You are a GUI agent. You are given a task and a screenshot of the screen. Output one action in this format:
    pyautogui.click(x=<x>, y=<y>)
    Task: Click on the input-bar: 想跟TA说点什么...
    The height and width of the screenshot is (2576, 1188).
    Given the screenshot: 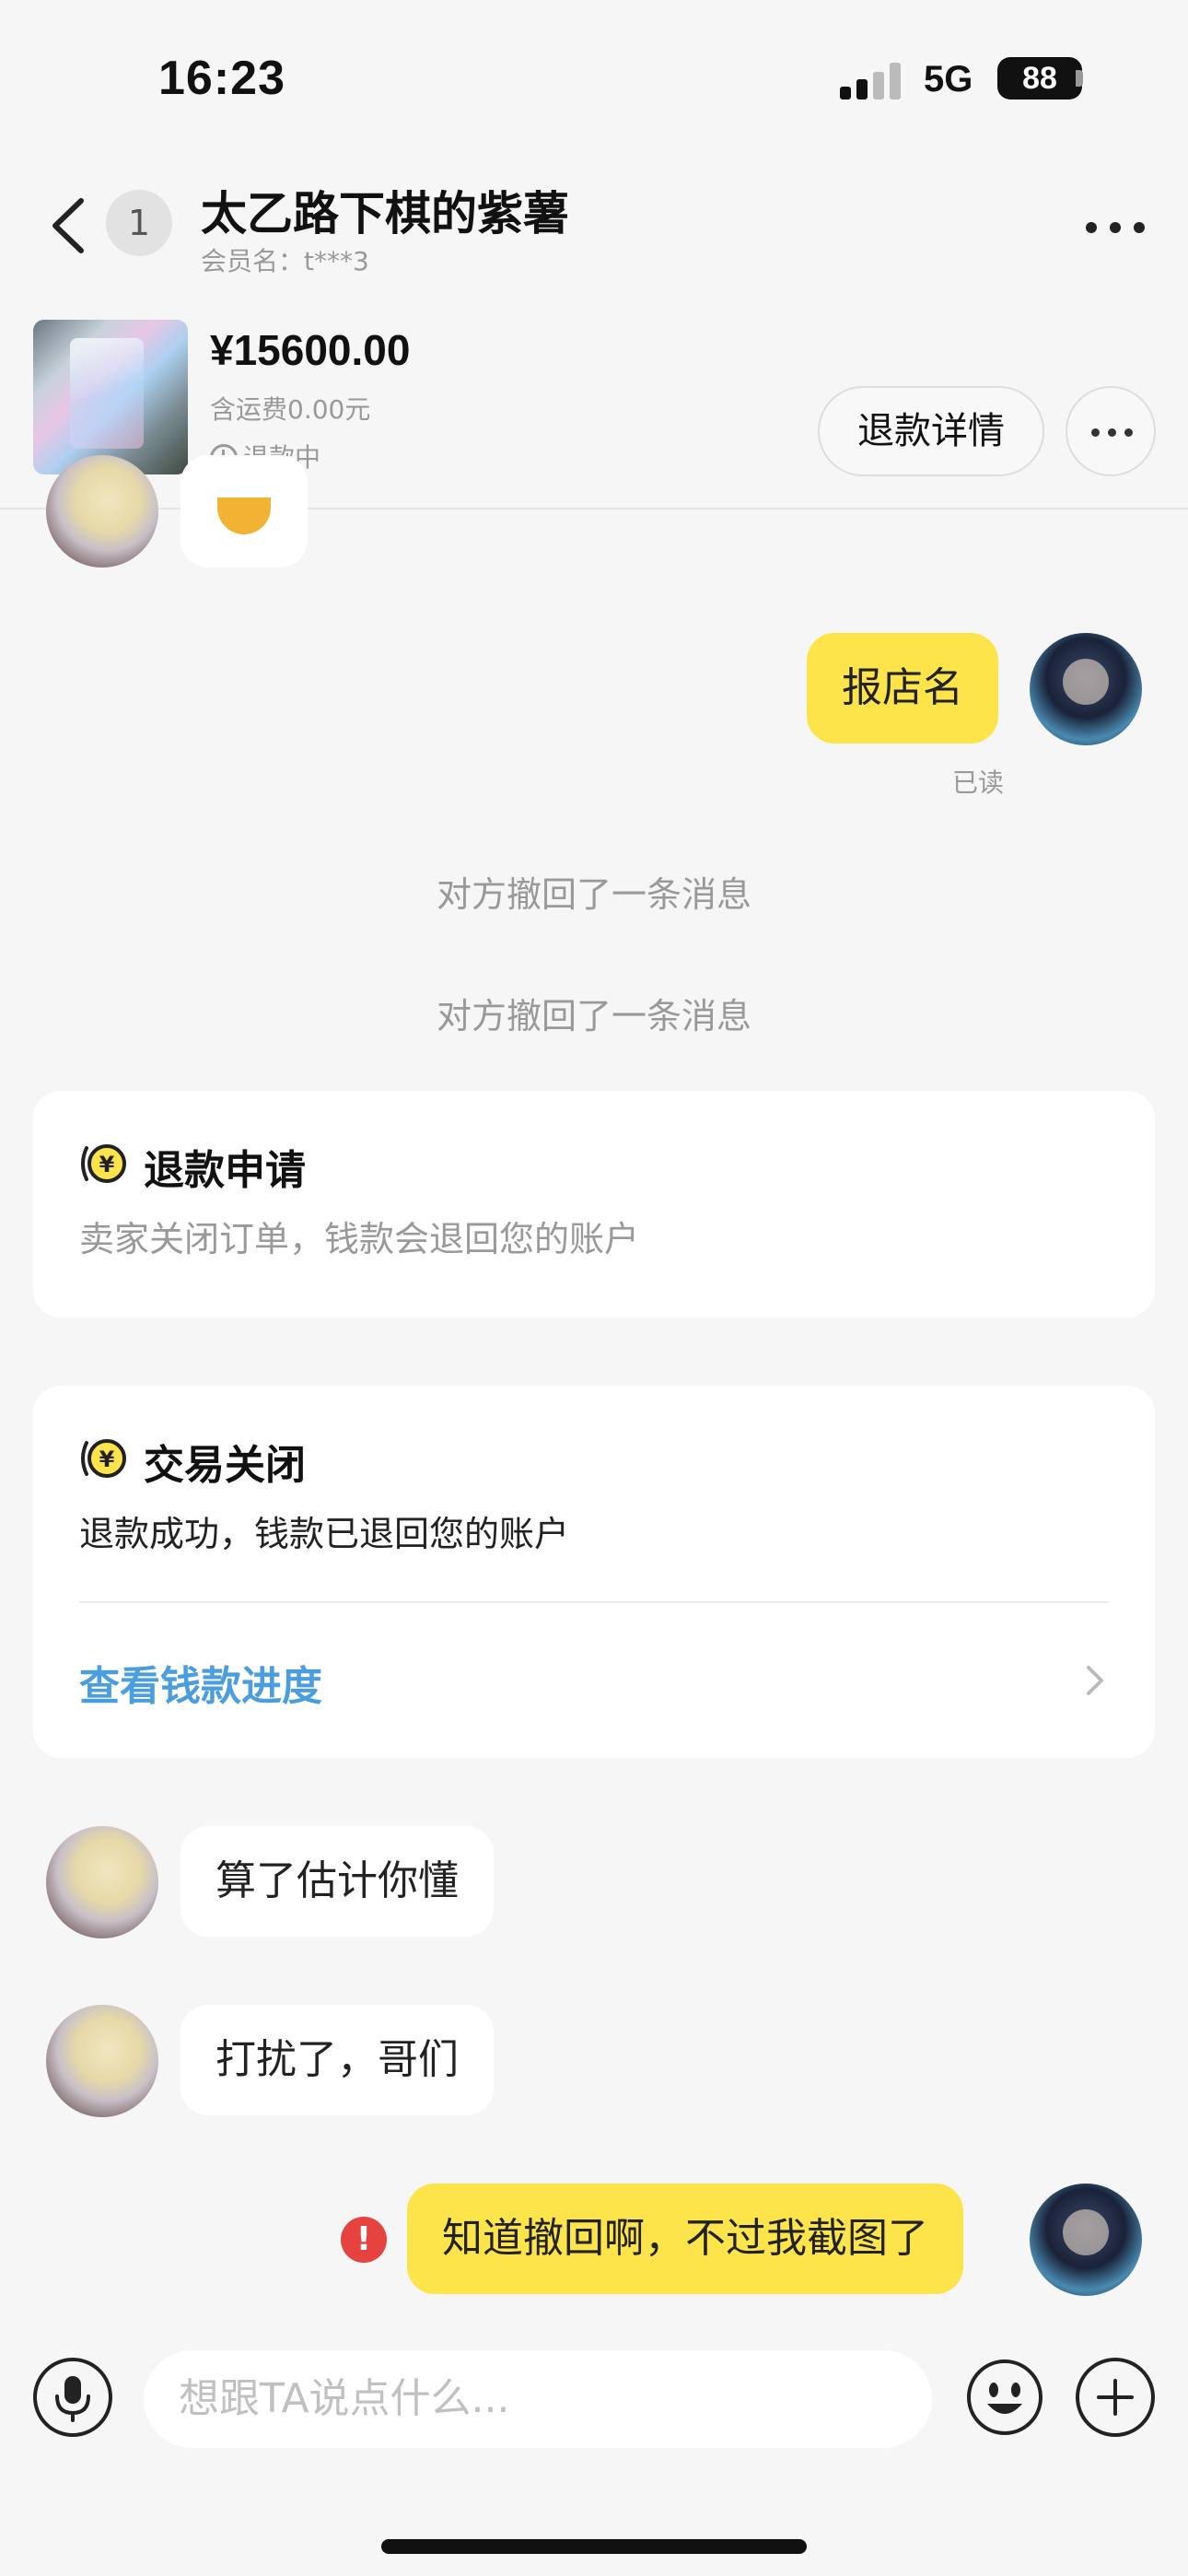 What is the action you would take?
    pyautogui.click(x=594, y=2400)
    